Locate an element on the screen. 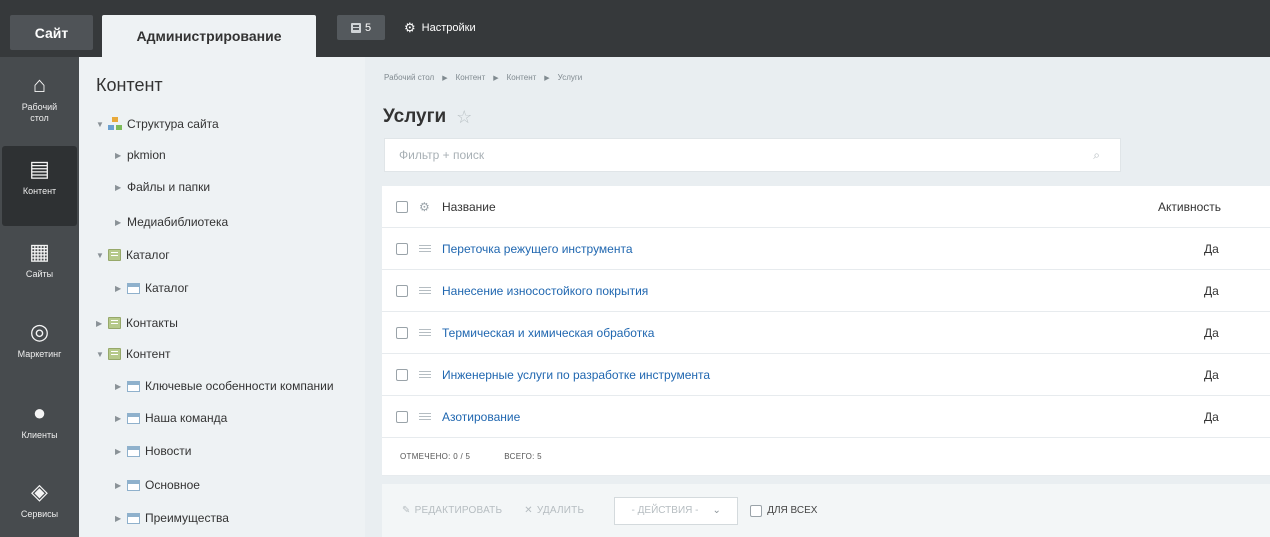  total-count: ВСЕГО: 5 is located at coordinates (523, 456).